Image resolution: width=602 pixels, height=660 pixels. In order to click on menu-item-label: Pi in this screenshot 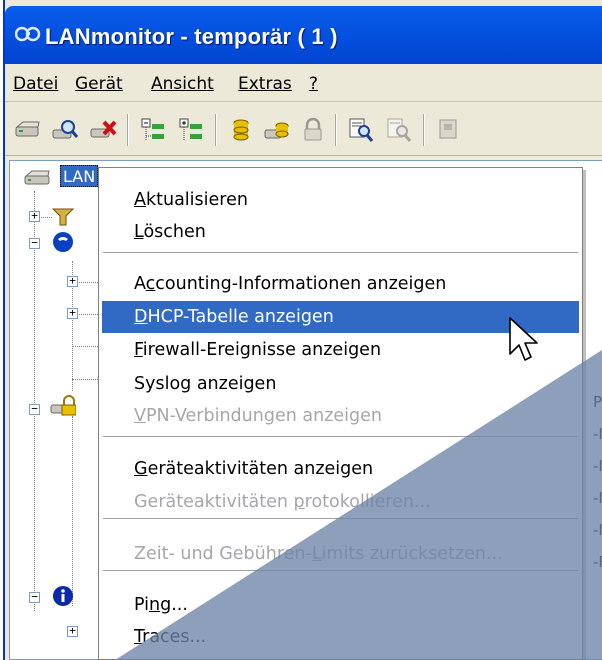, I will do `click(142, 605)`.